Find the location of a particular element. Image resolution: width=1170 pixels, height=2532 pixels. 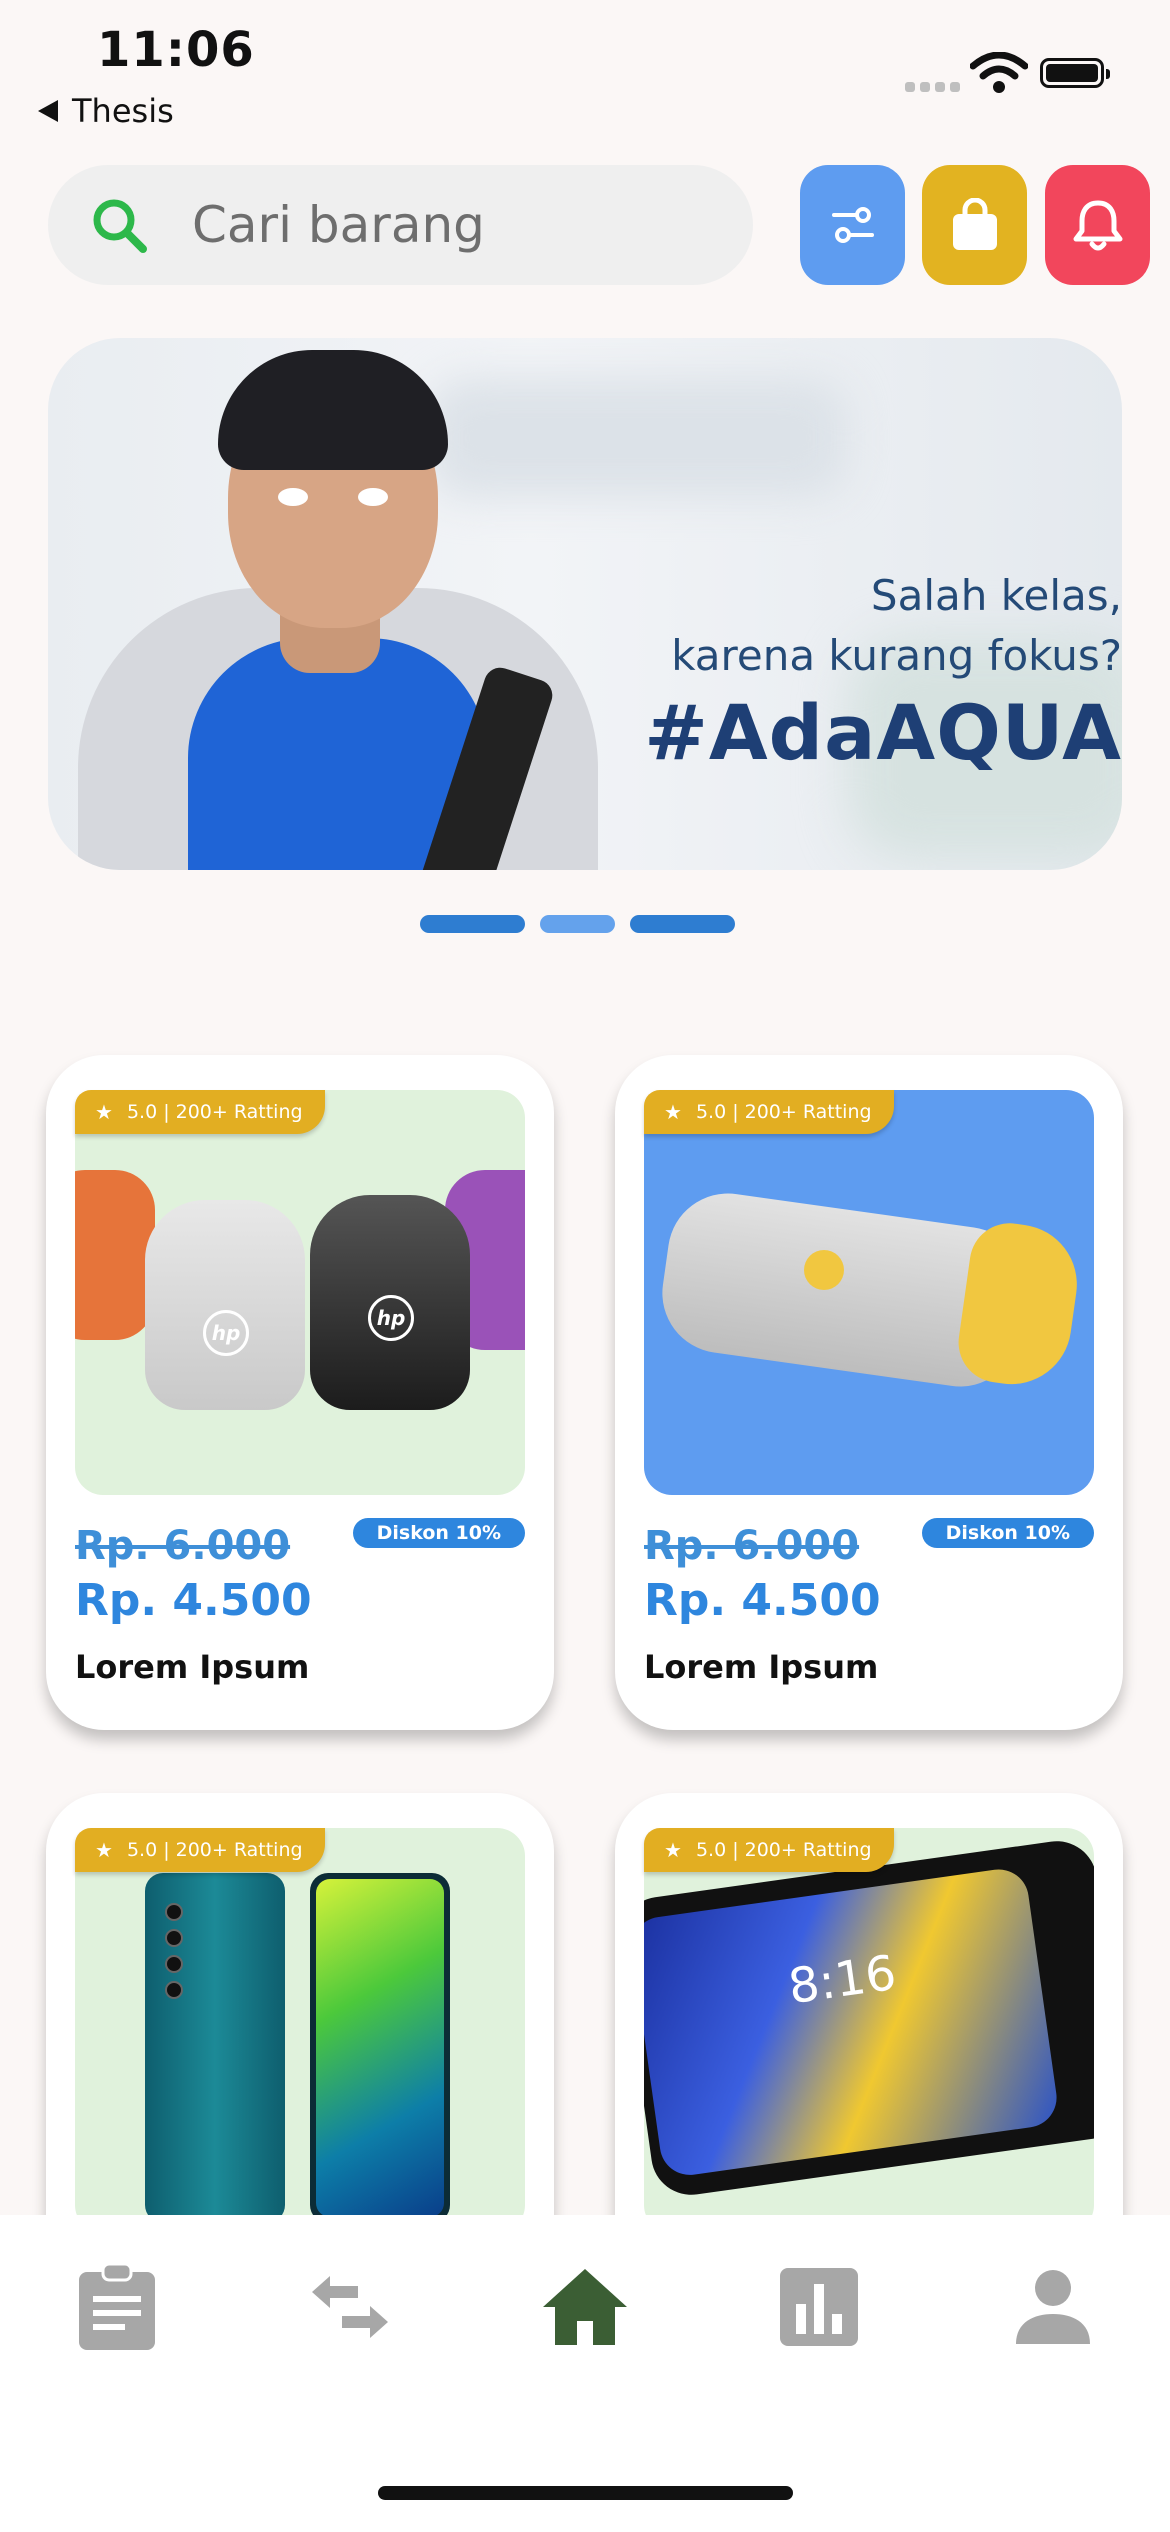

back-to-app: Thesis is located at coordinates (106, 111).